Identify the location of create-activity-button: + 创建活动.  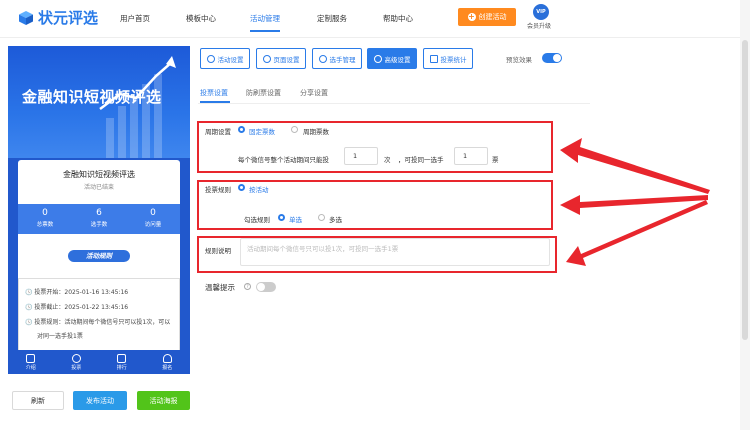
(487, 17).